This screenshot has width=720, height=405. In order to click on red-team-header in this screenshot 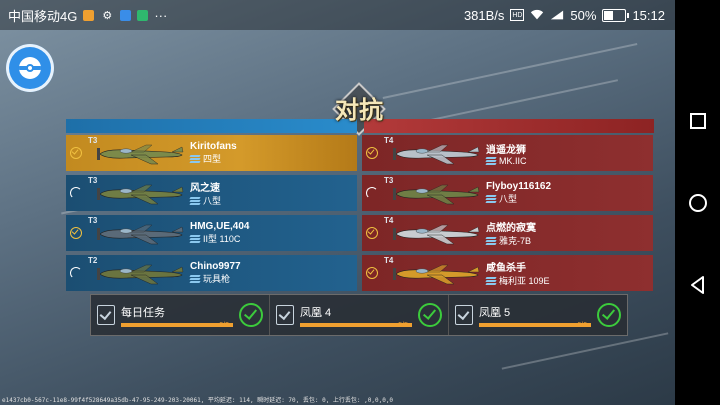, I will do `click(509, 126)`.